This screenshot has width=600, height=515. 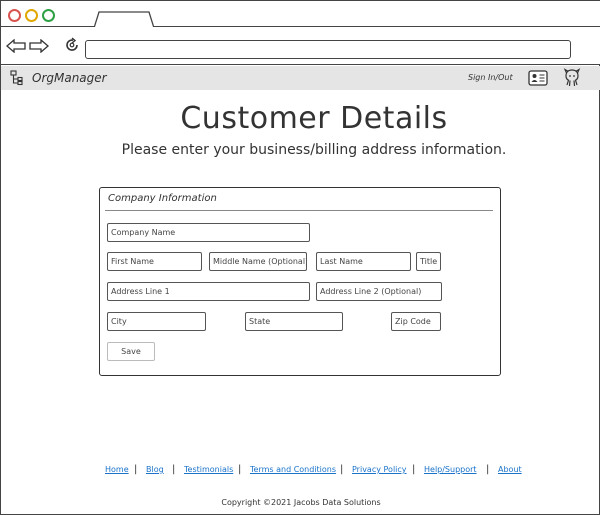 I want to click on page-title: Customer Details, so click(x=314, y=118).